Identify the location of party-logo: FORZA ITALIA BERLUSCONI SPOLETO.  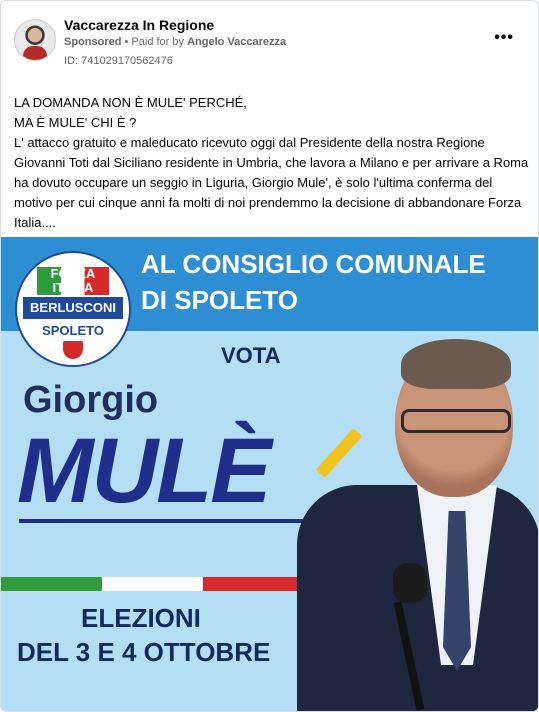
(73, 309).